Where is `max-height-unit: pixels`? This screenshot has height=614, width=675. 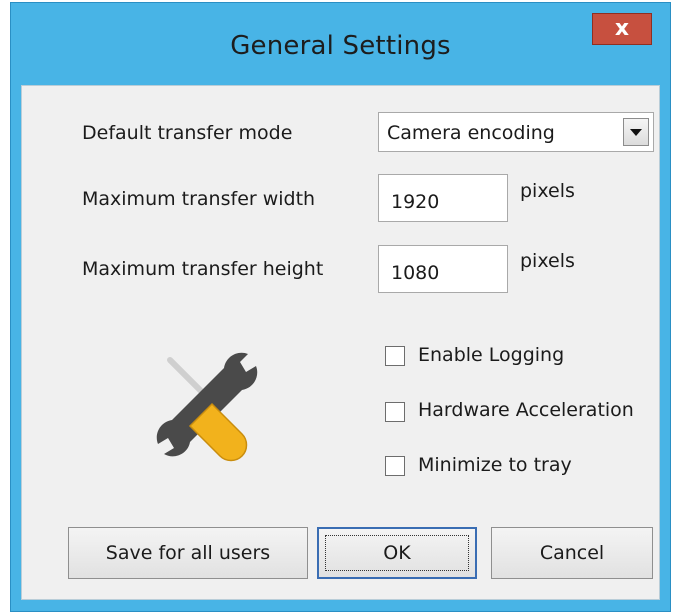 max-height-unit: pixels is located at coordinates (547, 261).